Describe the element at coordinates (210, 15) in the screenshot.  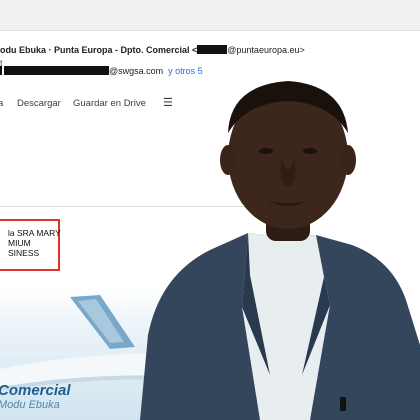
I see `browser-toolbar` at that location.